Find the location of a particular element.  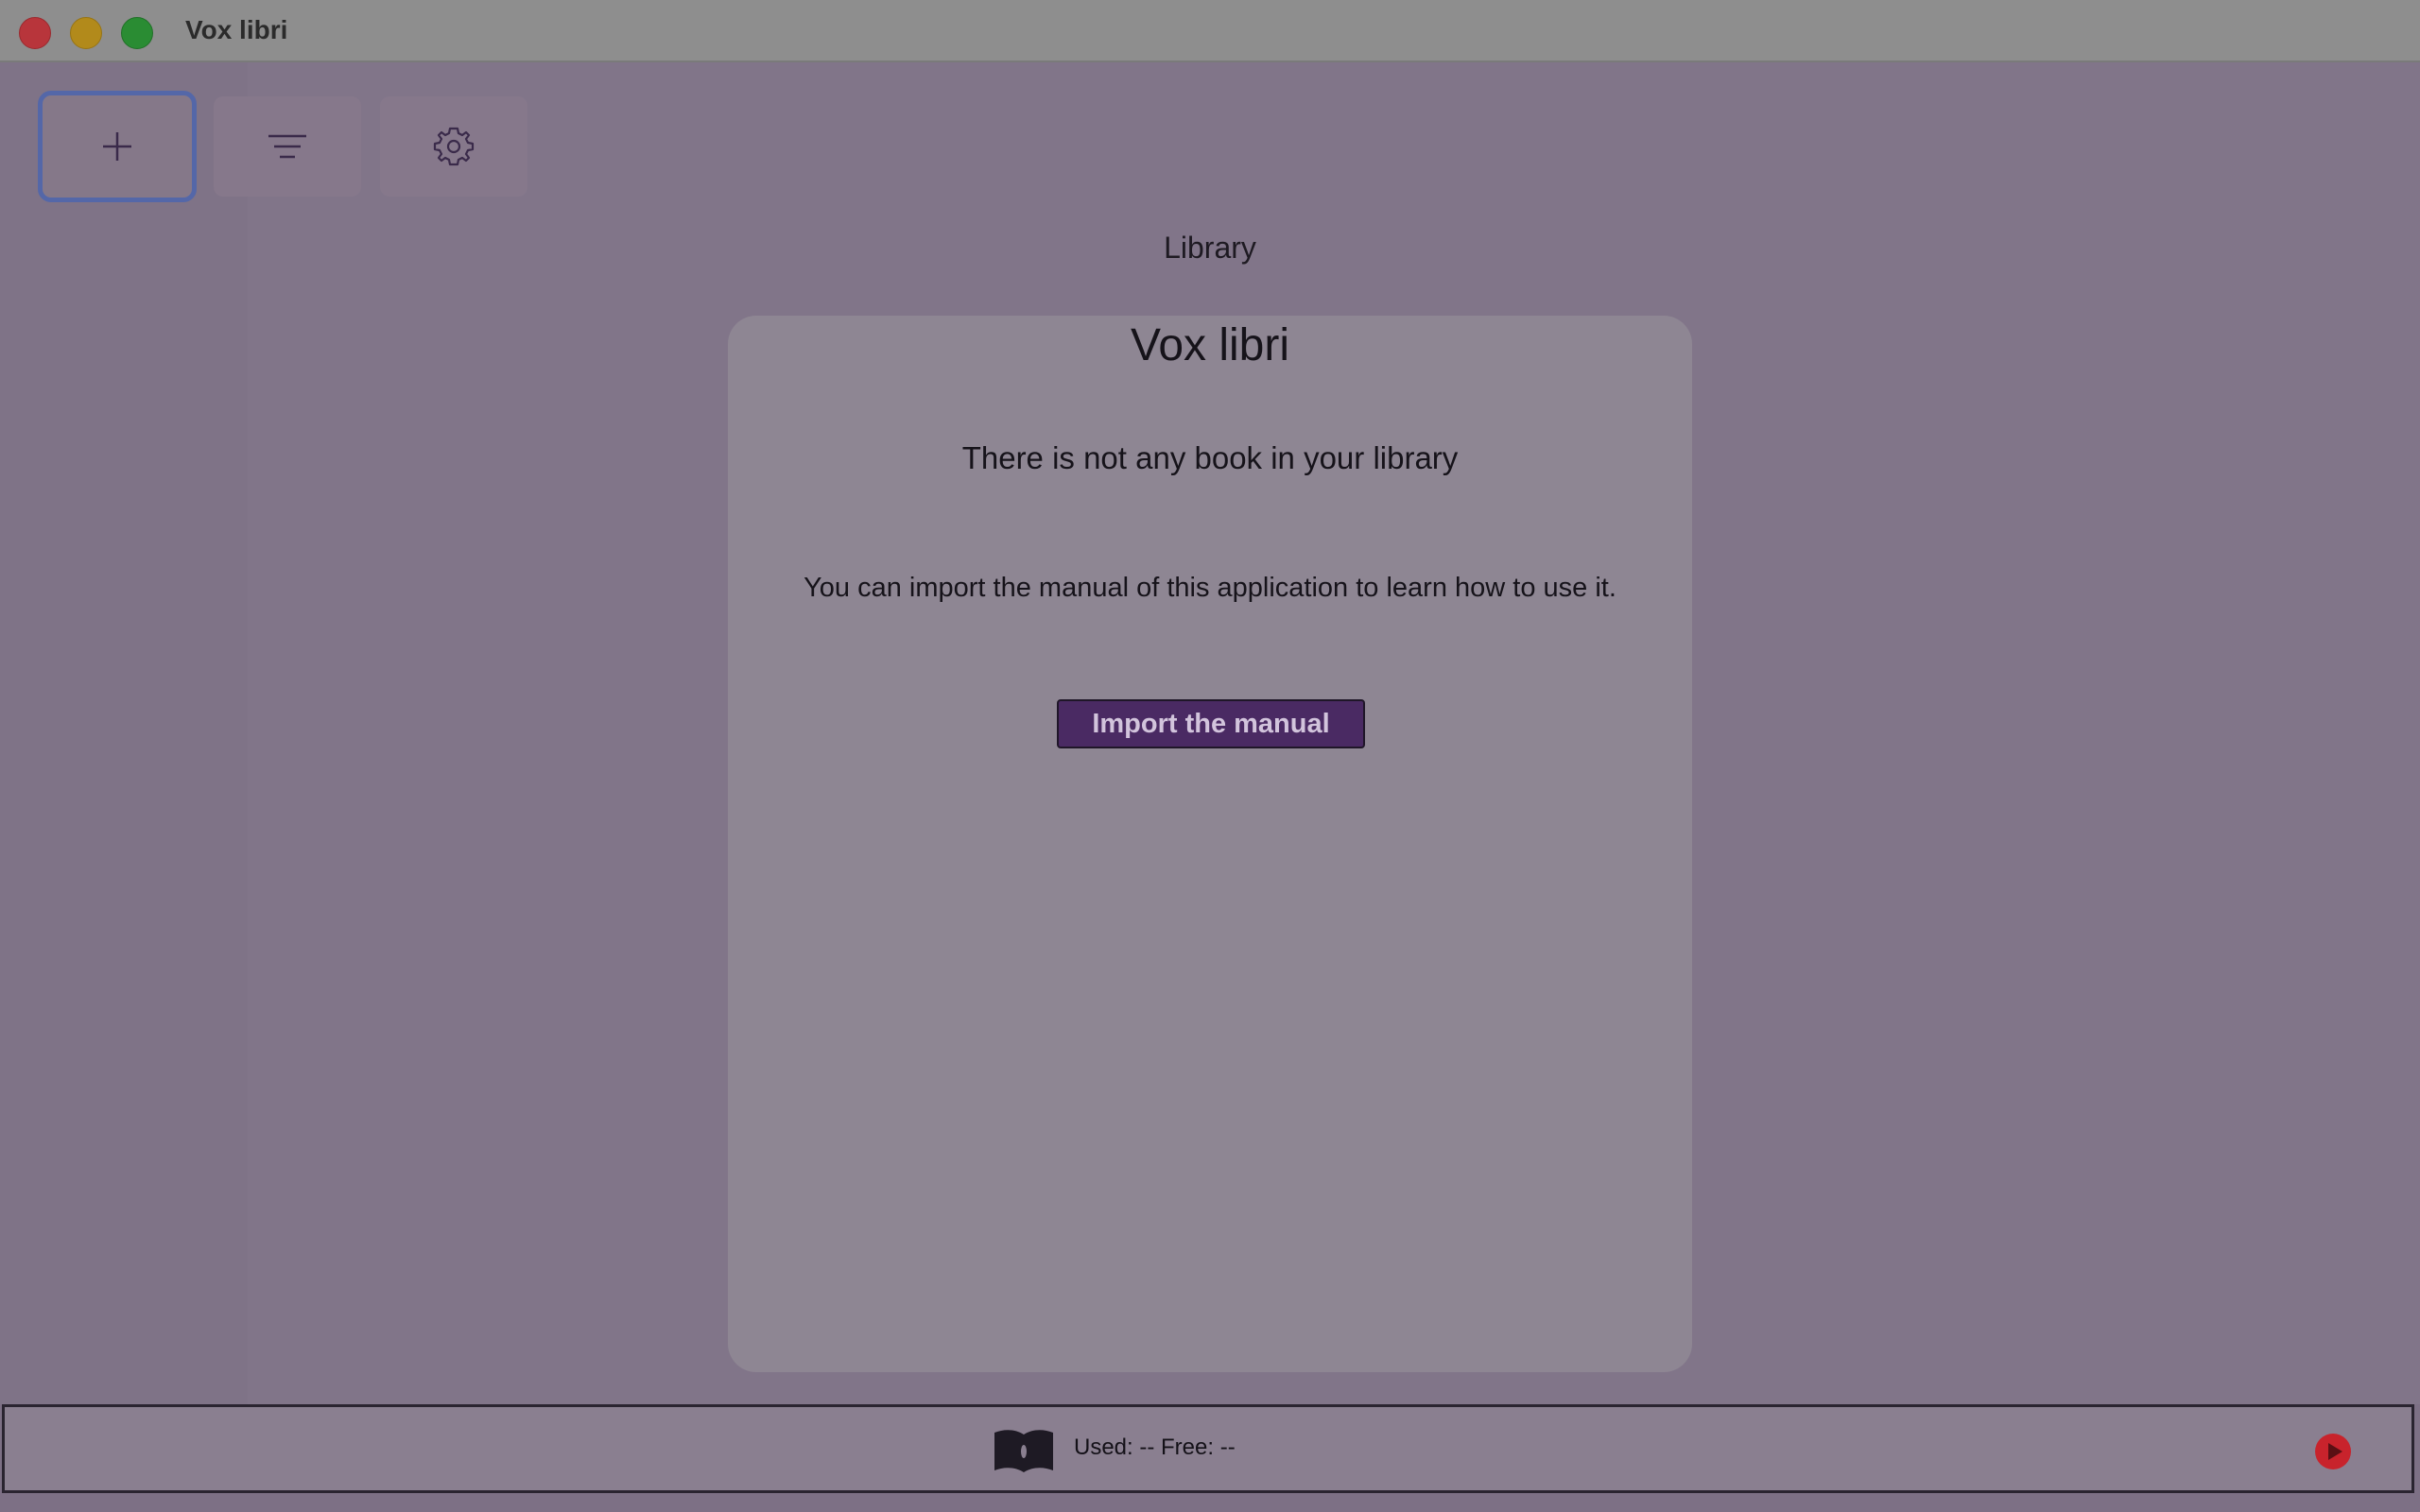

title-bar: Vox libri is located at coordinates (1210, 31).